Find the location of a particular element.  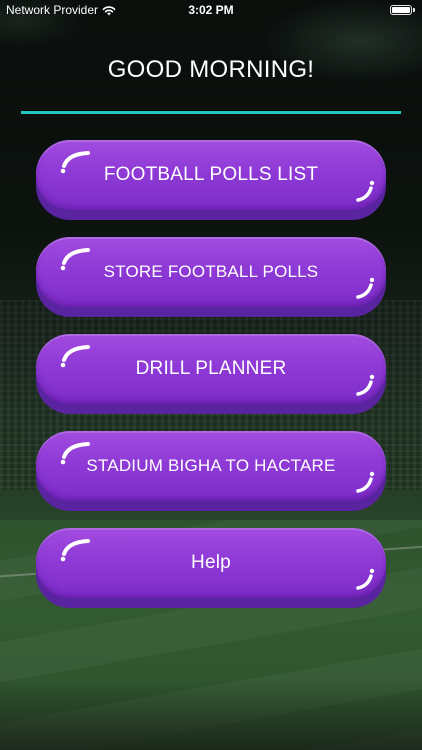

header-divider is located at coordinates (211, 112).